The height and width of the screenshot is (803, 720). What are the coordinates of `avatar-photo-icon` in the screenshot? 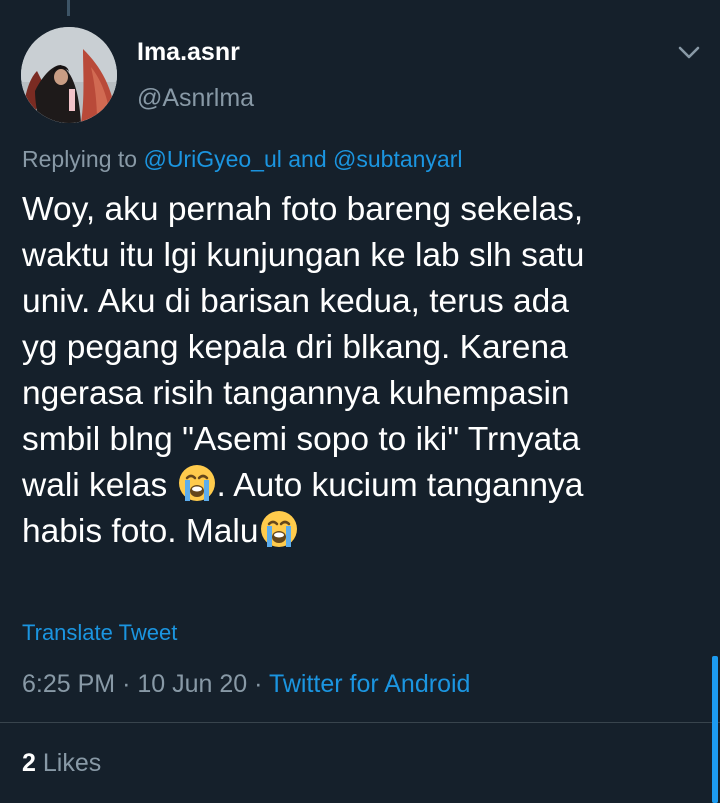 It's located at (69, 75).